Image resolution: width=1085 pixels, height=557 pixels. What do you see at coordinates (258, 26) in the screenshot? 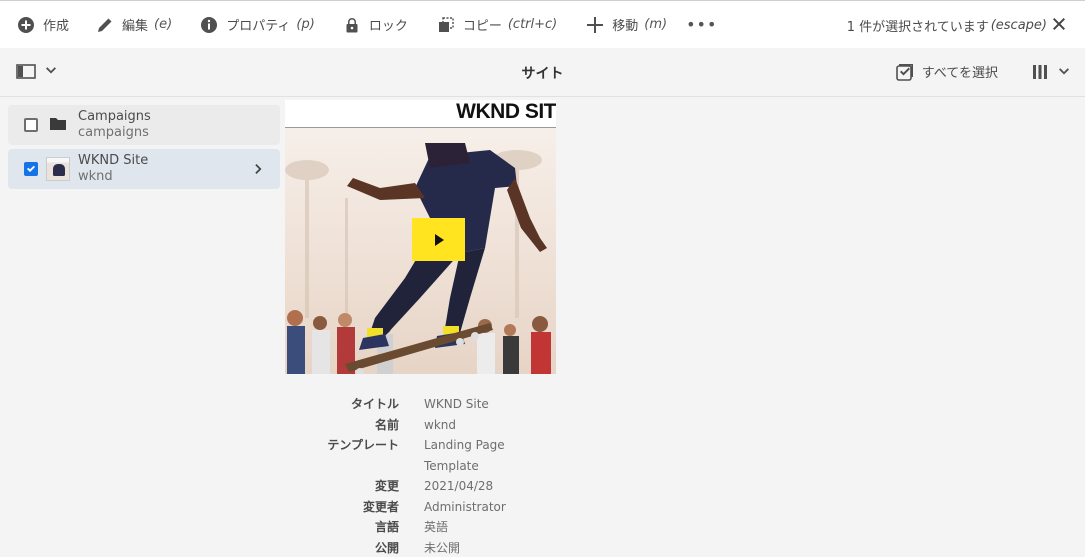
I see `properties-label: プロパティ` at bounding box center [258, 26].